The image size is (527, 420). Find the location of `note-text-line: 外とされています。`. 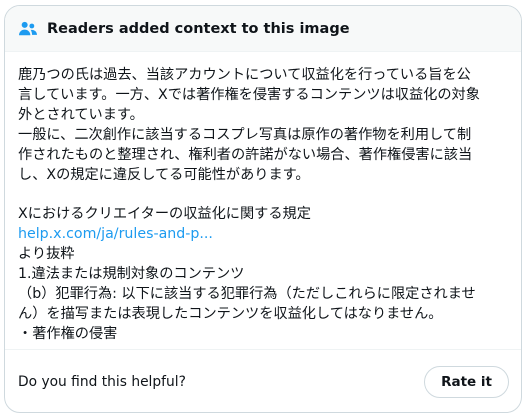

note-text-line: 外とされています。 is located at coordinates (81, 114).